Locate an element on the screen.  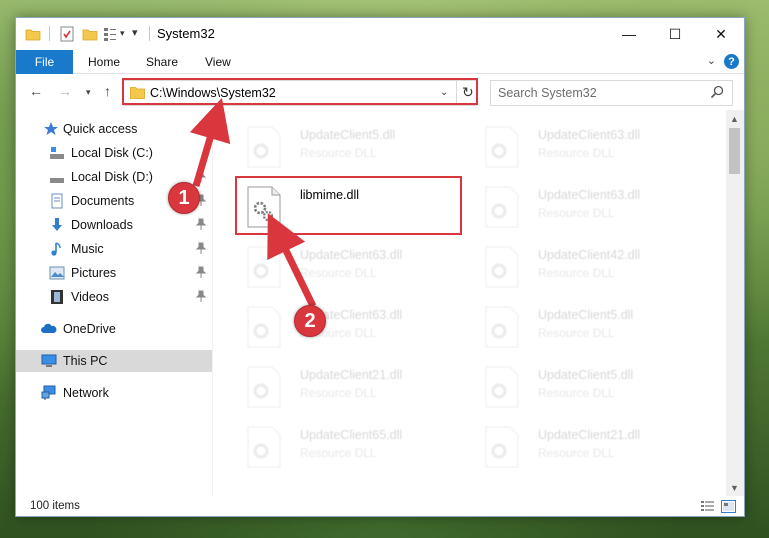
arrow-to-address-bar is located at coordinates (210, 142).